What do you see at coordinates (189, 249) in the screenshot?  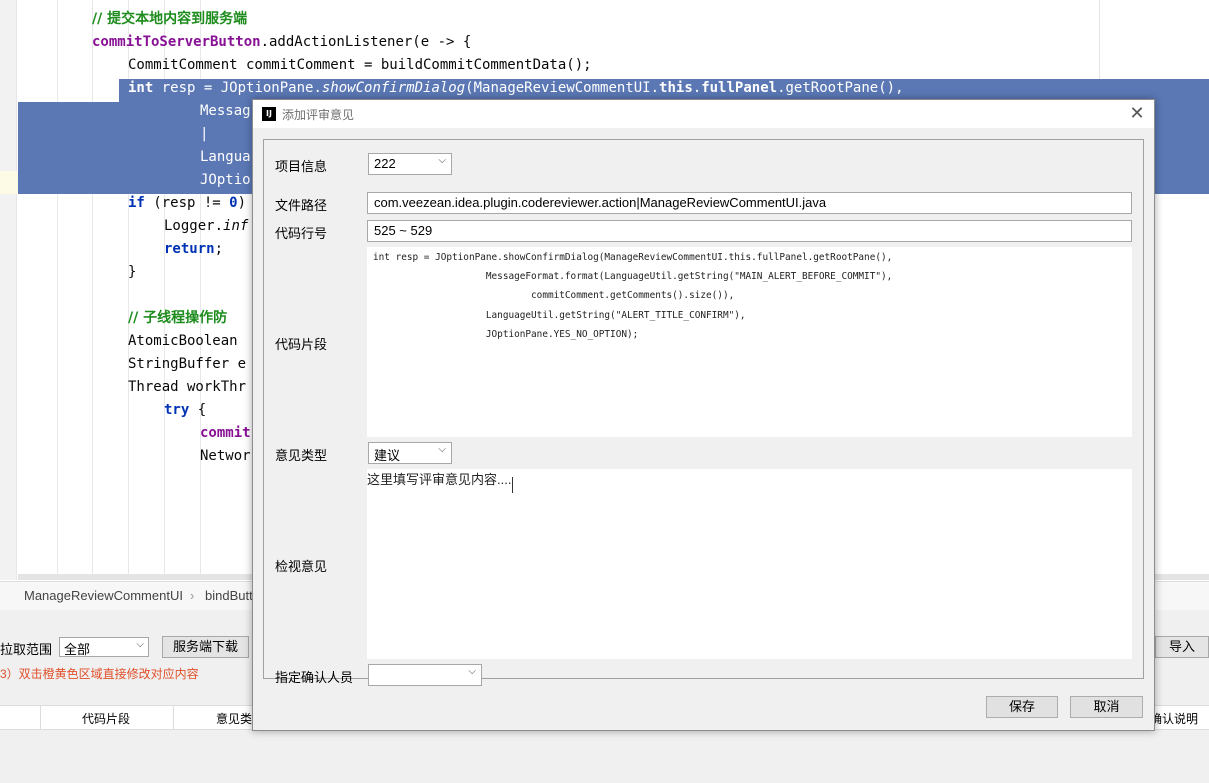 I see `code-token: return` at bounding box center [189, 249].